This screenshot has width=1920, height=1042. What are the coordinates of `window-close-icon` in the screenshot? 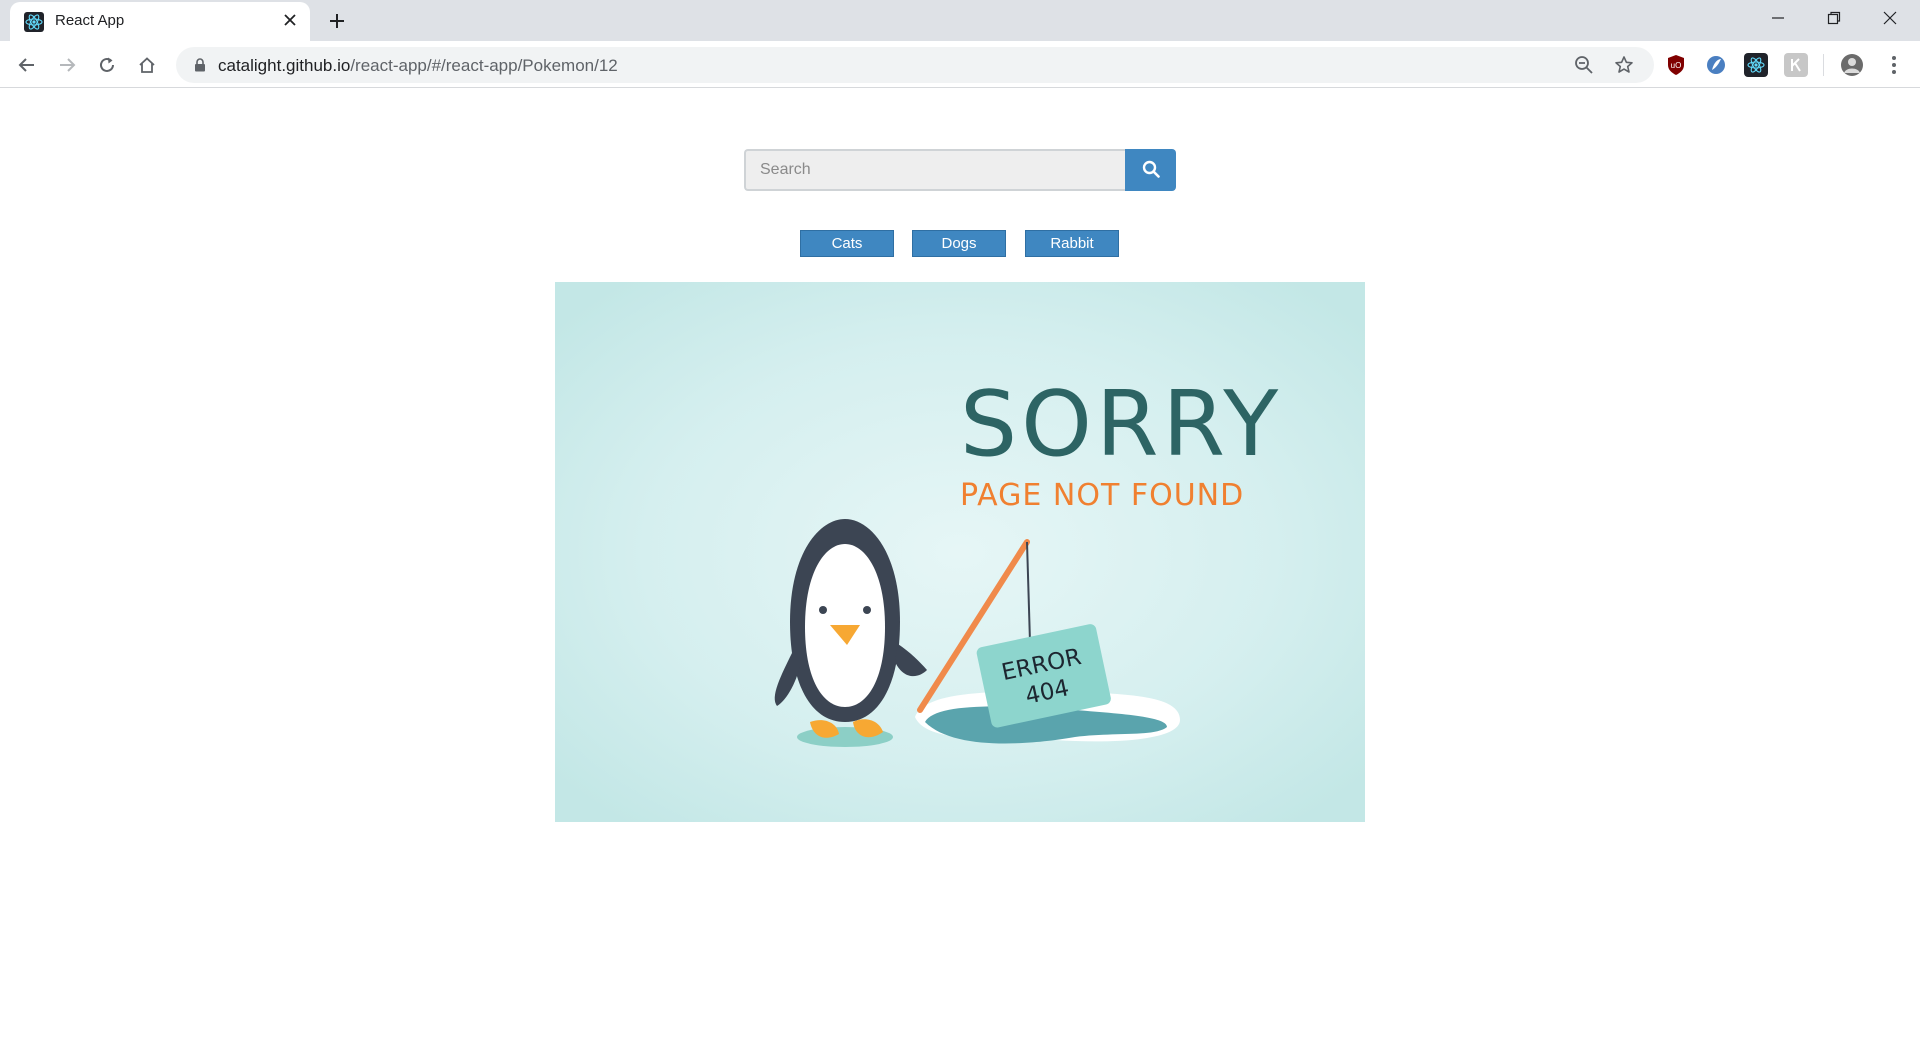 It's located at (1890, 18).